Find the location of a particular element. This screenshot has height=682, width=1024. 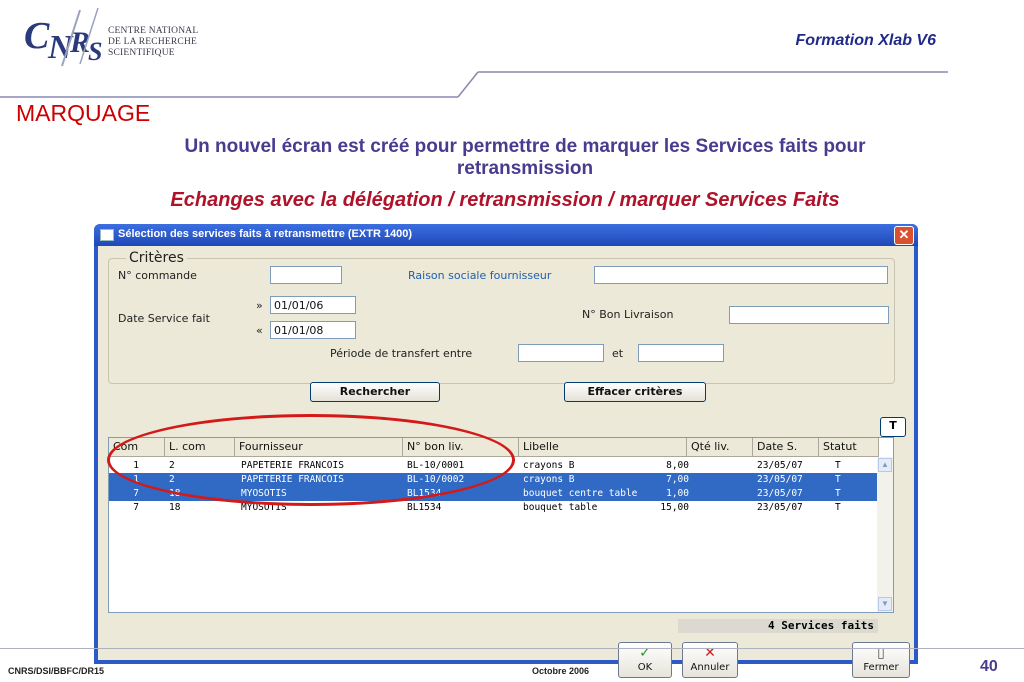

periode-from-input is located at coordinates (561, 353).